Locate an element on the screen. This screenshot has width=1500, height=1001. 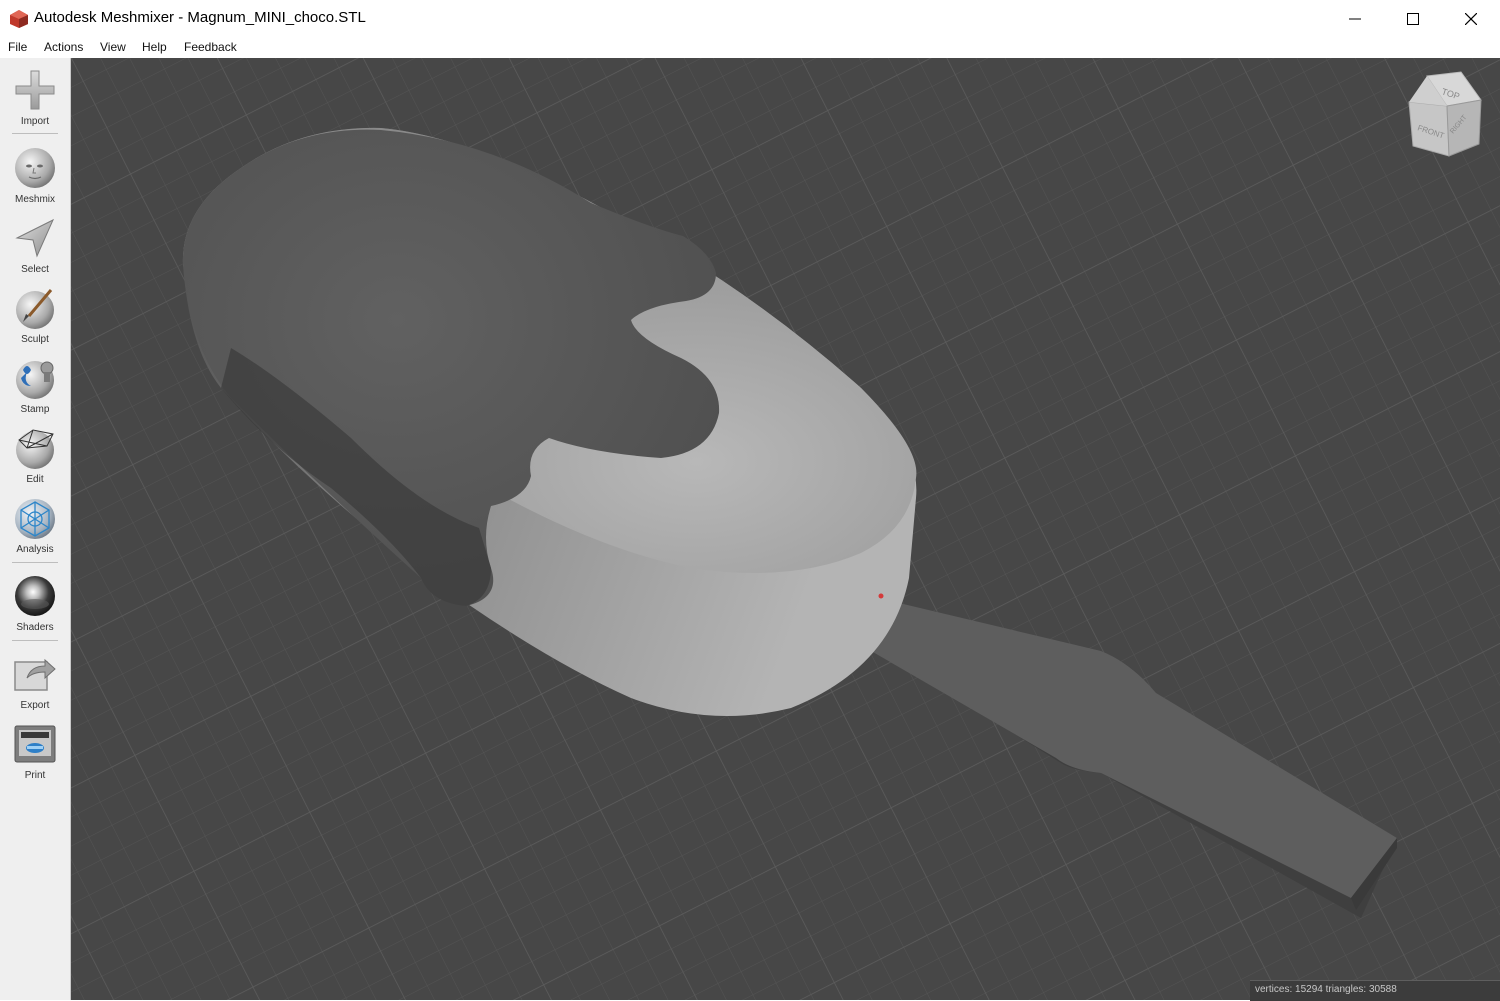
edit-label: Edit is located at coordinates (35, 479).